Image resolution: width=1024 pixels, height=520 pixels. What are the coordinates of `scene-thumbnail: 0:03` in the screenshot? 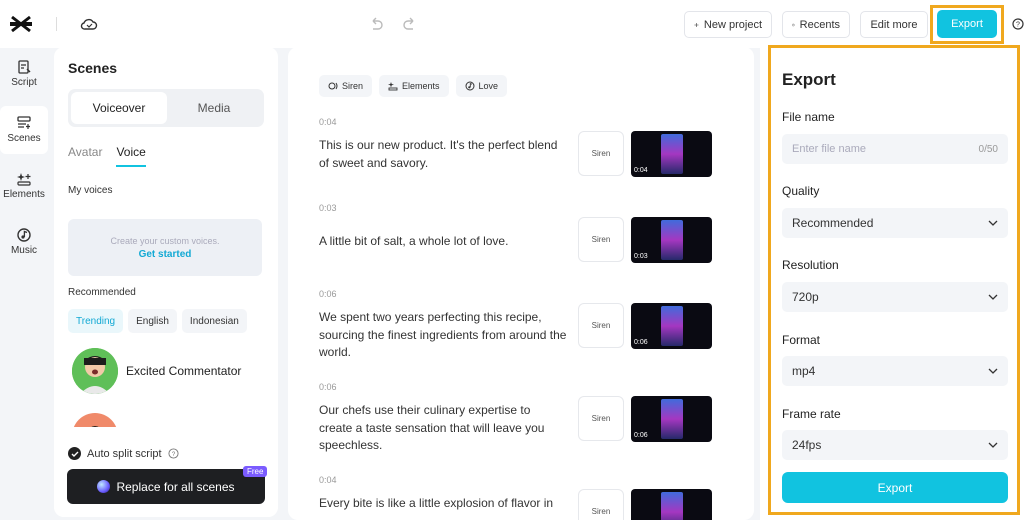 It's located at (671, 240).